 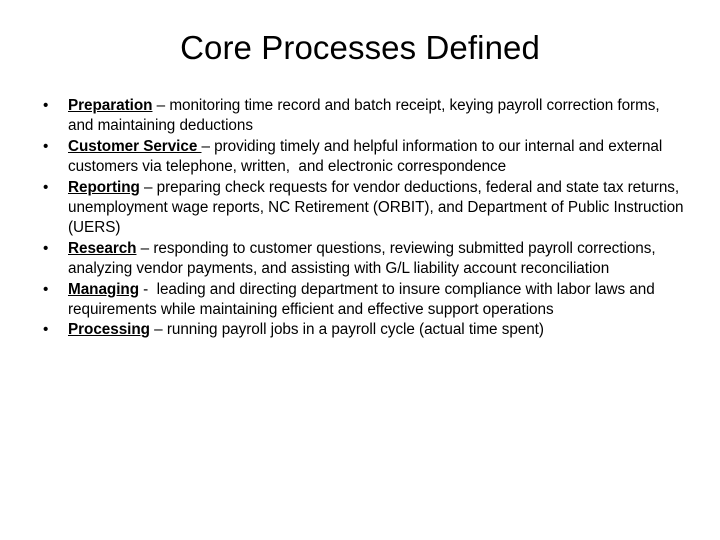 What do you see at coordinates (109, 330) in the screenshot?
I see `process-term: Processing` at bounding box center [109, 330].